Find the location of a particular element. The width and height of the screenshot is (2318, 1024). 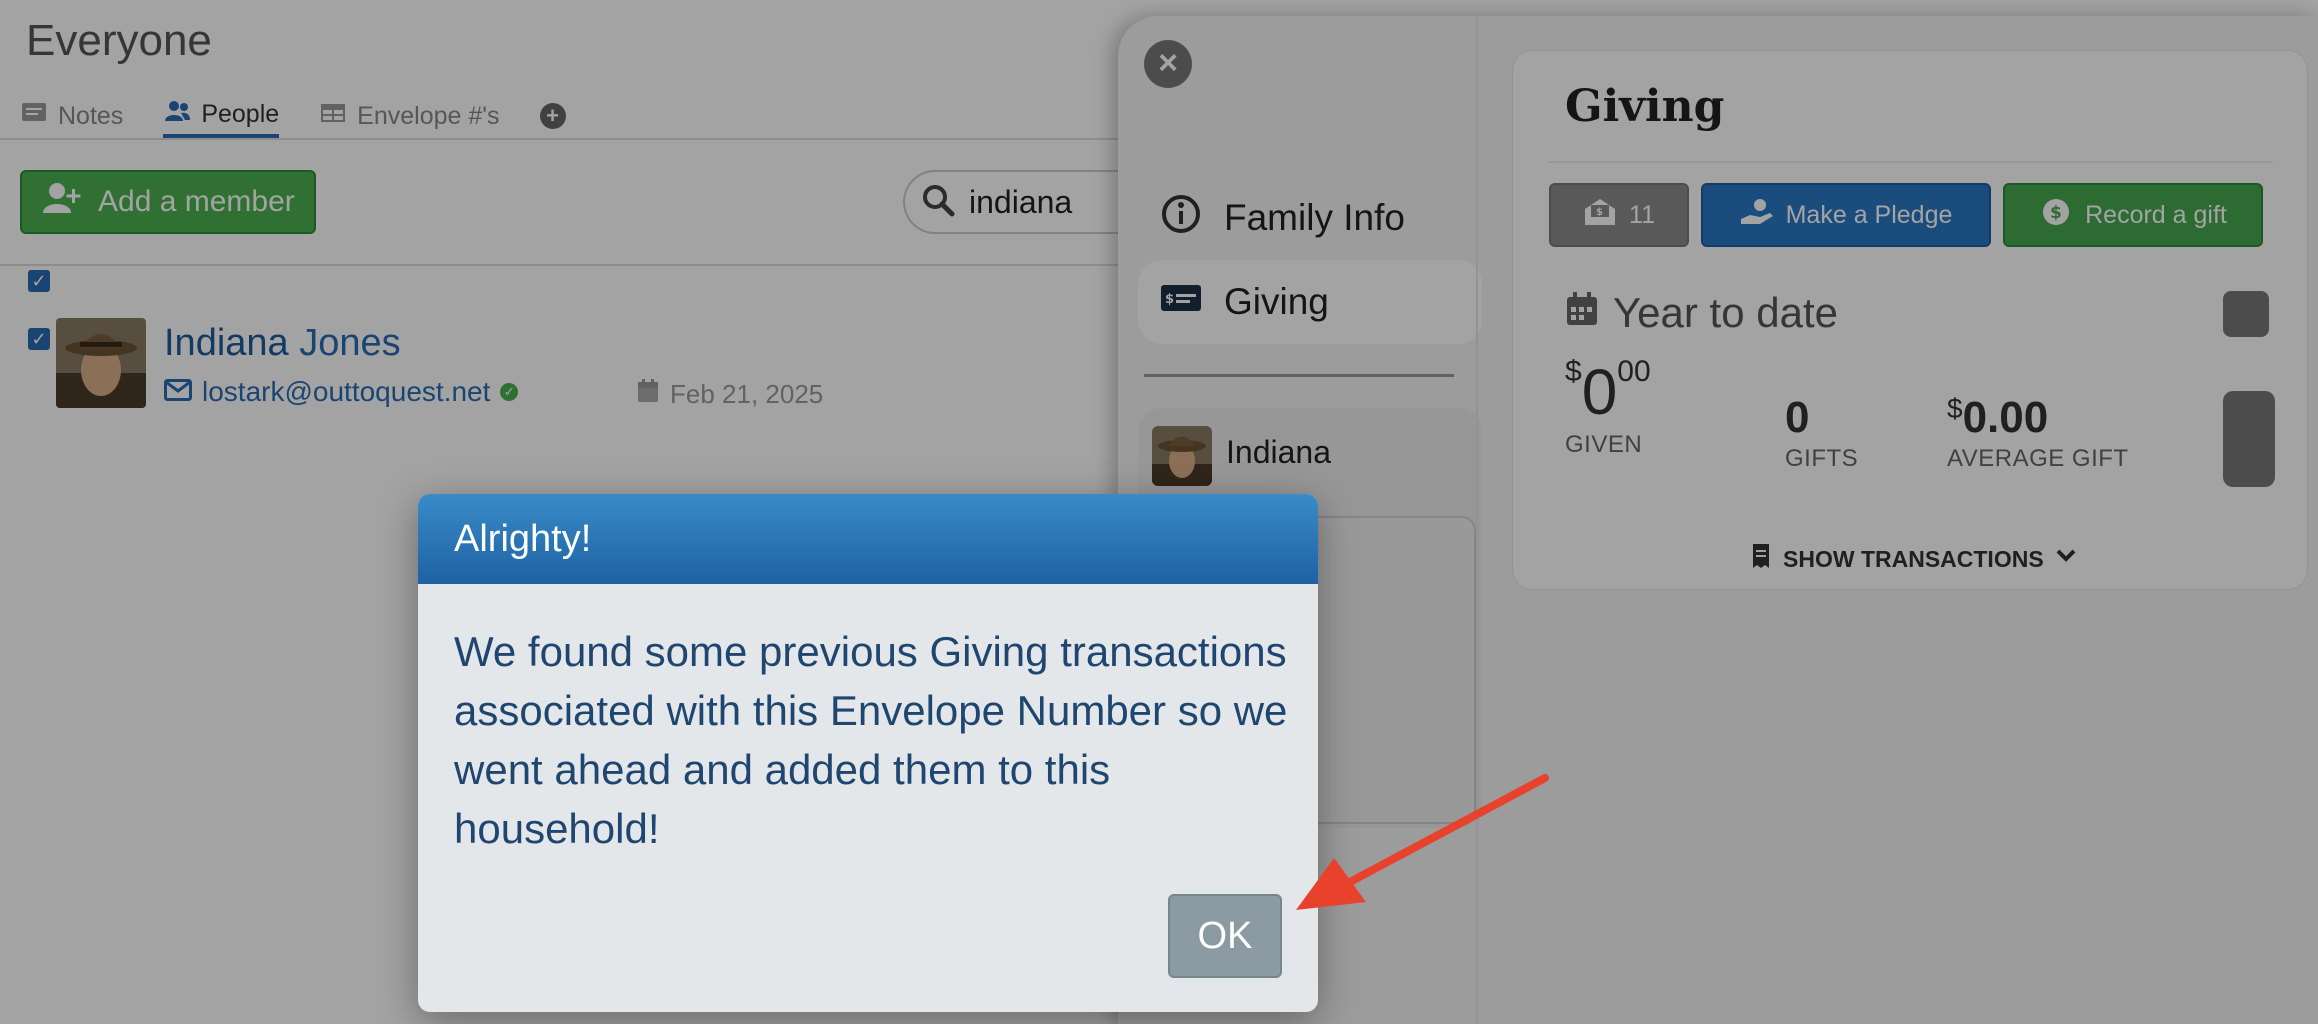

dialog-title: Alrighty! is located at coordinates (868, 539).